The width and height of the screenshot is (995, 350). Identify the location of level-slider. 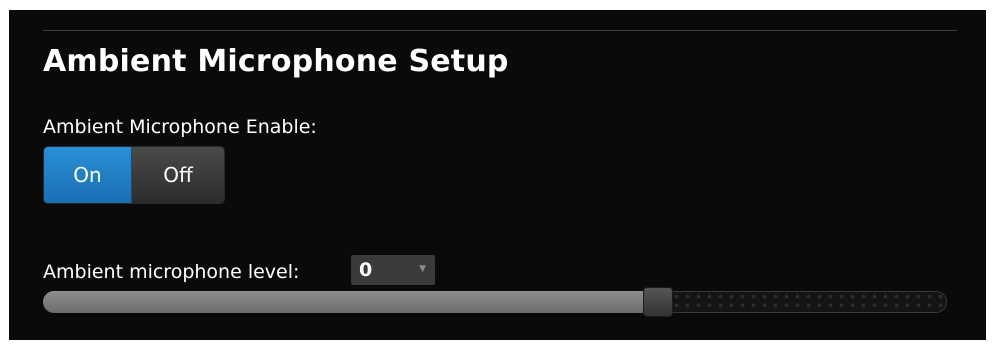
(495, 302).